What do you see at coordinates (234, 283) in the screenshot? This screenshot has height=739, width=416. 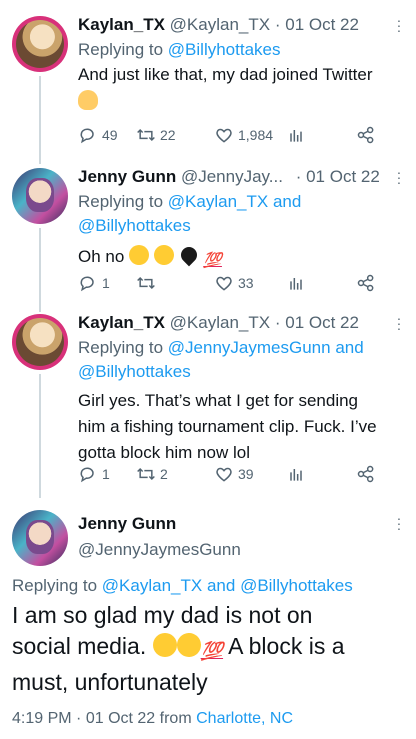 I see `like-button: 33` at bounding box center [234, 283].